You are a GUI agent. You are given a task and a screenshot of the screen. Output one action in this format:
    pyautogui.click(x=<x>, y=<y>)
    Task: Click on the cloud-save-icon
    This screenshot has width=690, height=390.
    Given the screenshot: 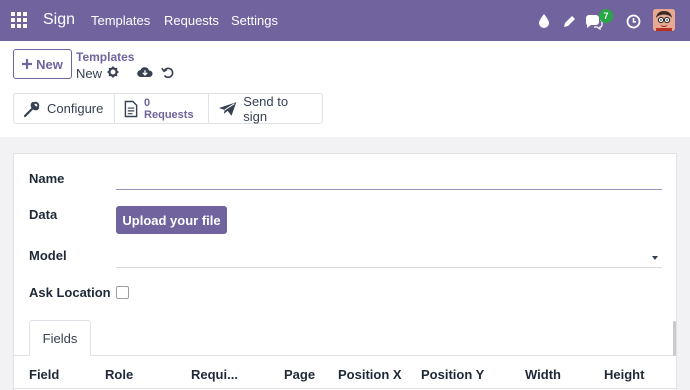 What is the action you would take?
    pyautogui.click(x=145, y=73)
    